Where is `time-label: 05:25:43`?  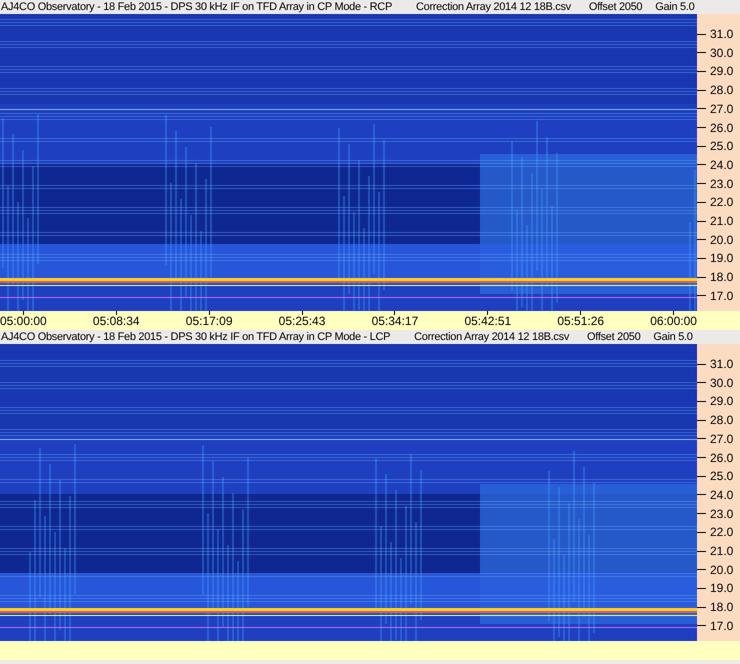 time-label: 05:25:43 is located at coordinates (302, 321).